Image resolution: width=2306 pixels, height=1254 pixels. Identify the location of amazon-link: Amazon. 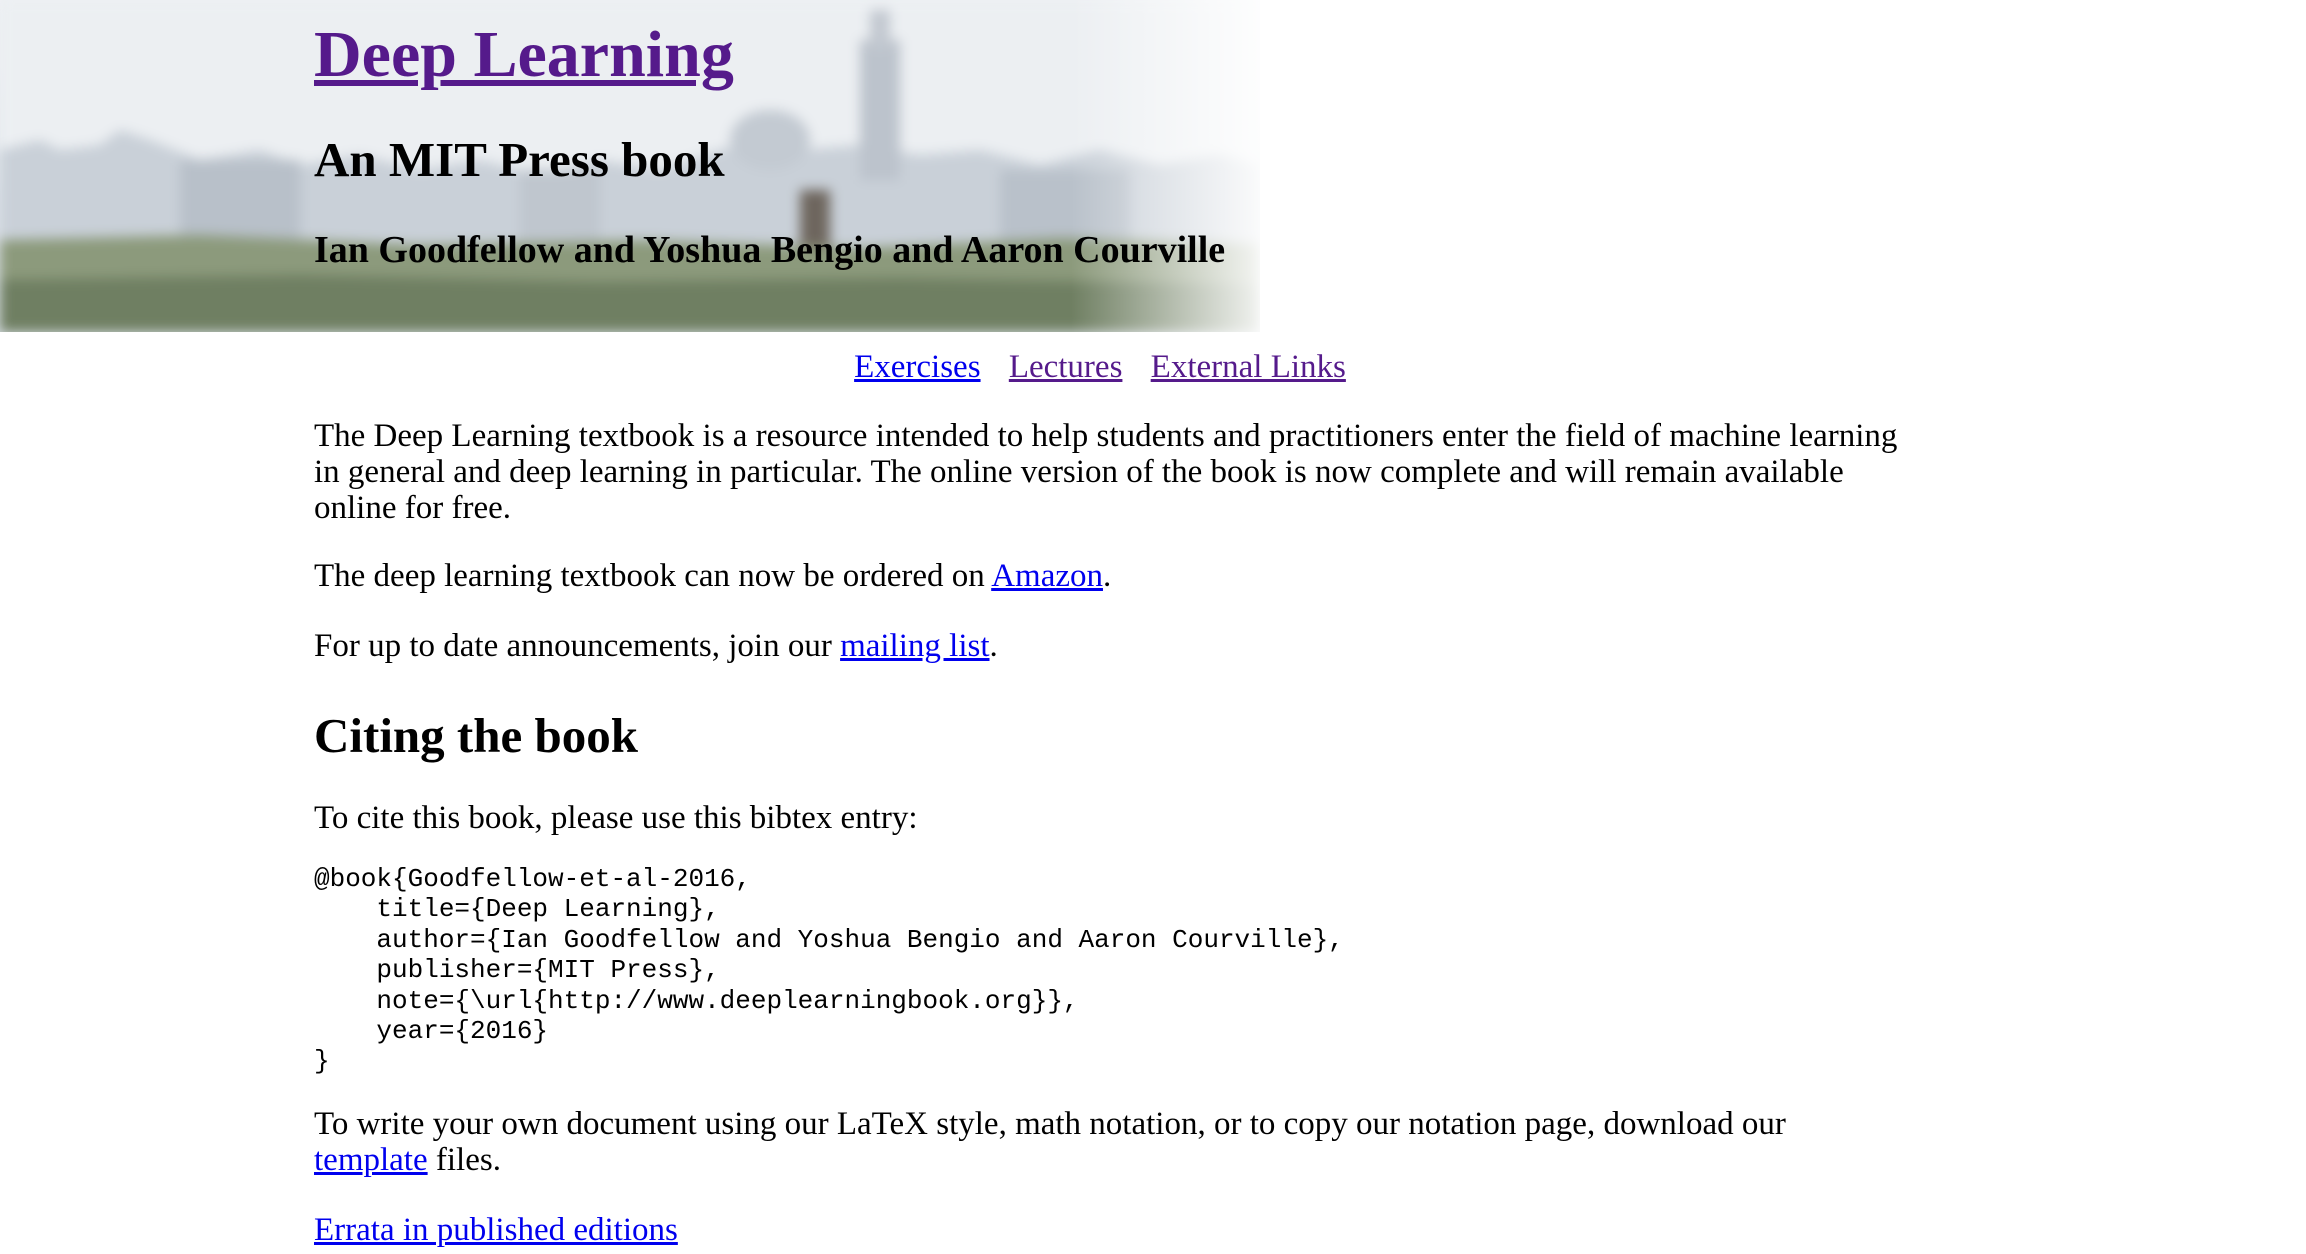
(1047, 576).